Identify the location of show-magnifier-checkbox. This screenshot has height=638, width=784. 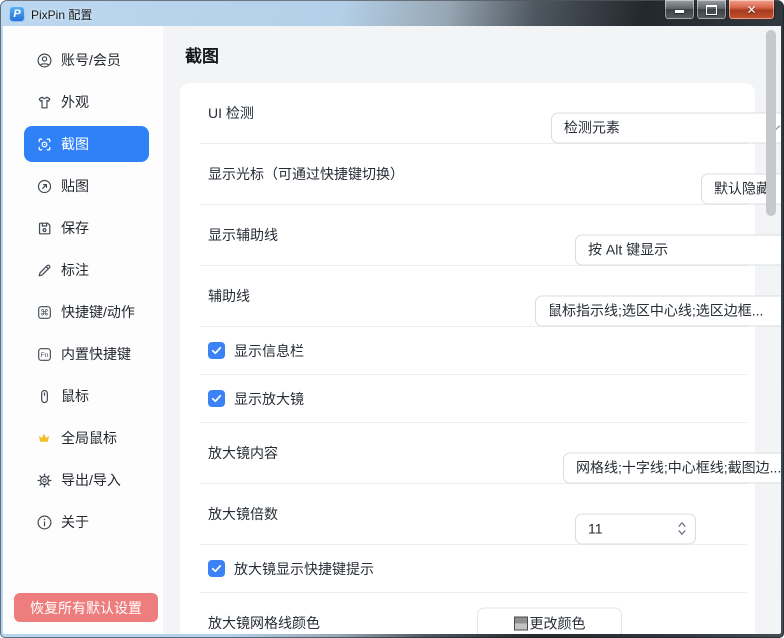
(216, 398).